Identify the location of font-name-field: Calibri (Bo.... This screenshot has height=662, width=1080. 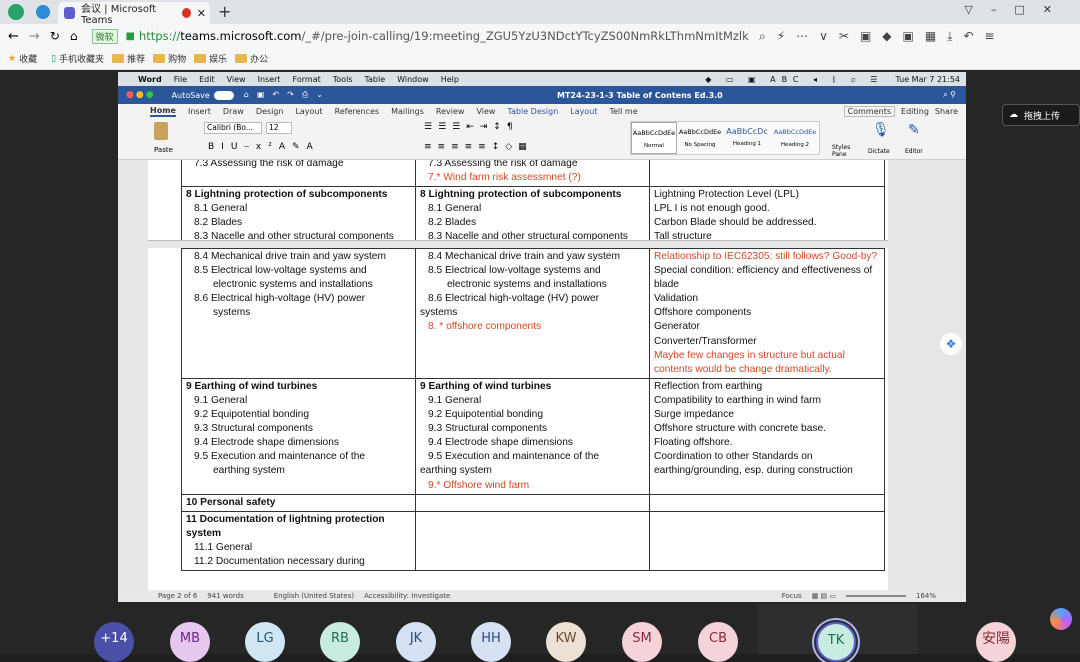
(233, 128).